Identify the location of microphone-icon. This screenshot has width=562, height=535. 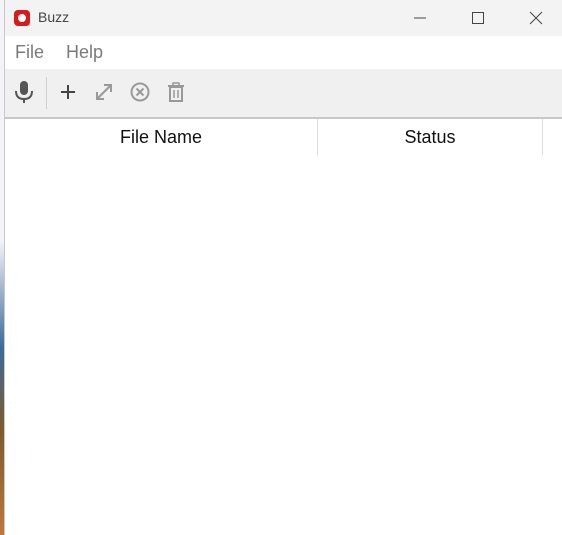
(24, 92).